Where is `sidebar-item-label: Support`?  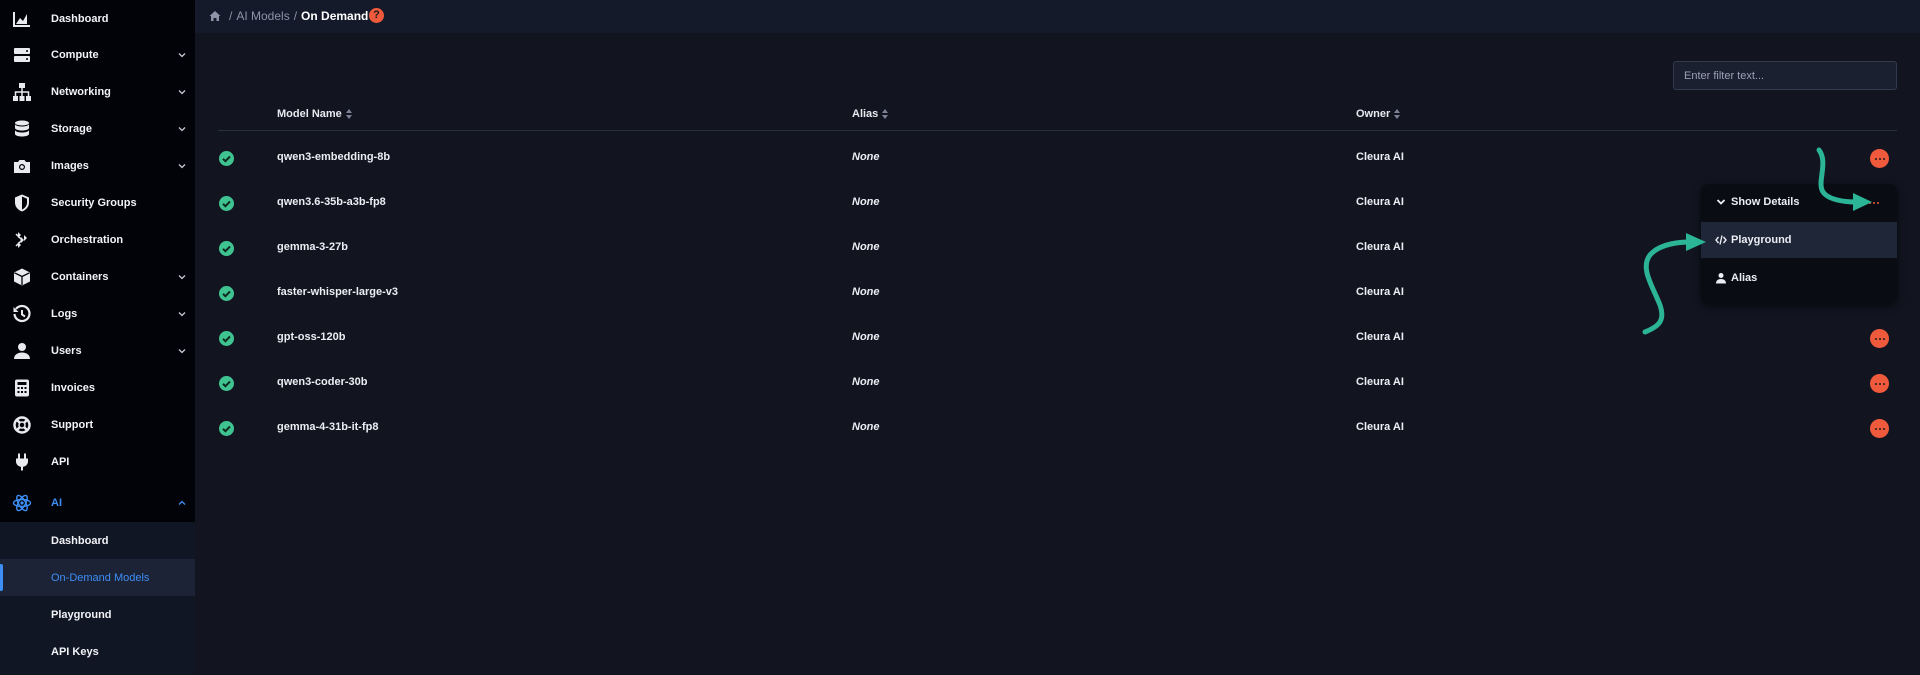
sidebar-item-label: Support is located at coordinates (72, 424).